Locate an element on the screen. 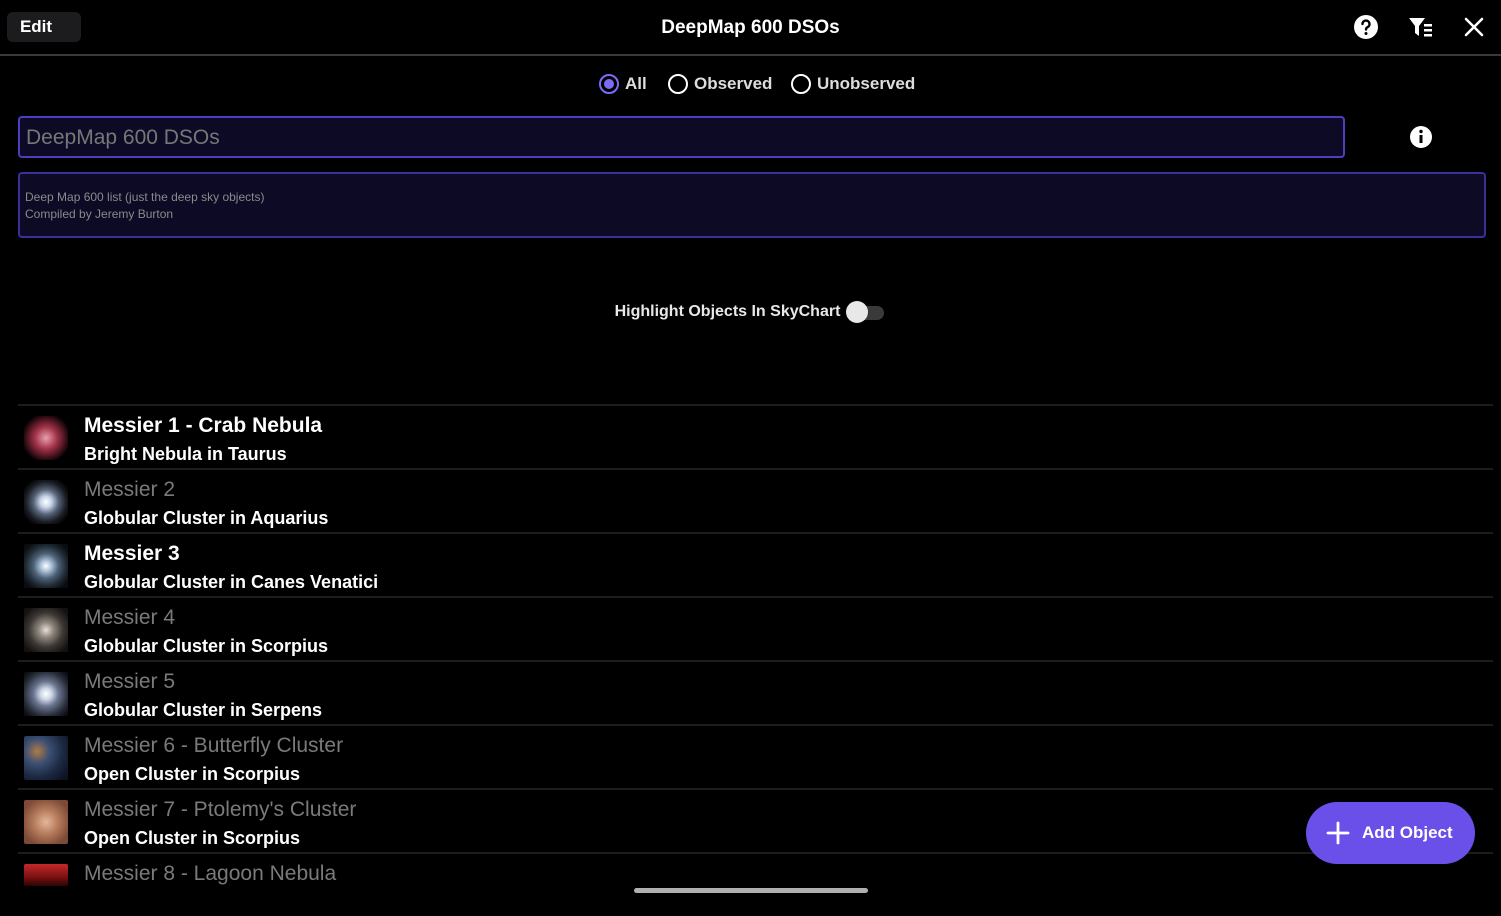  highlight-toggle is located at coordinates (866, 312).